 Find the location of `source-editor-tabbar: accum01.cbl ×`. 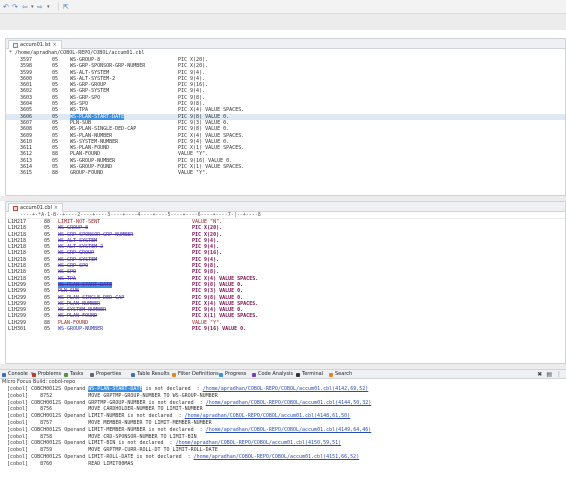

source-editor-tabbar: accum01.cbl × is located at coordinates (285, 207).